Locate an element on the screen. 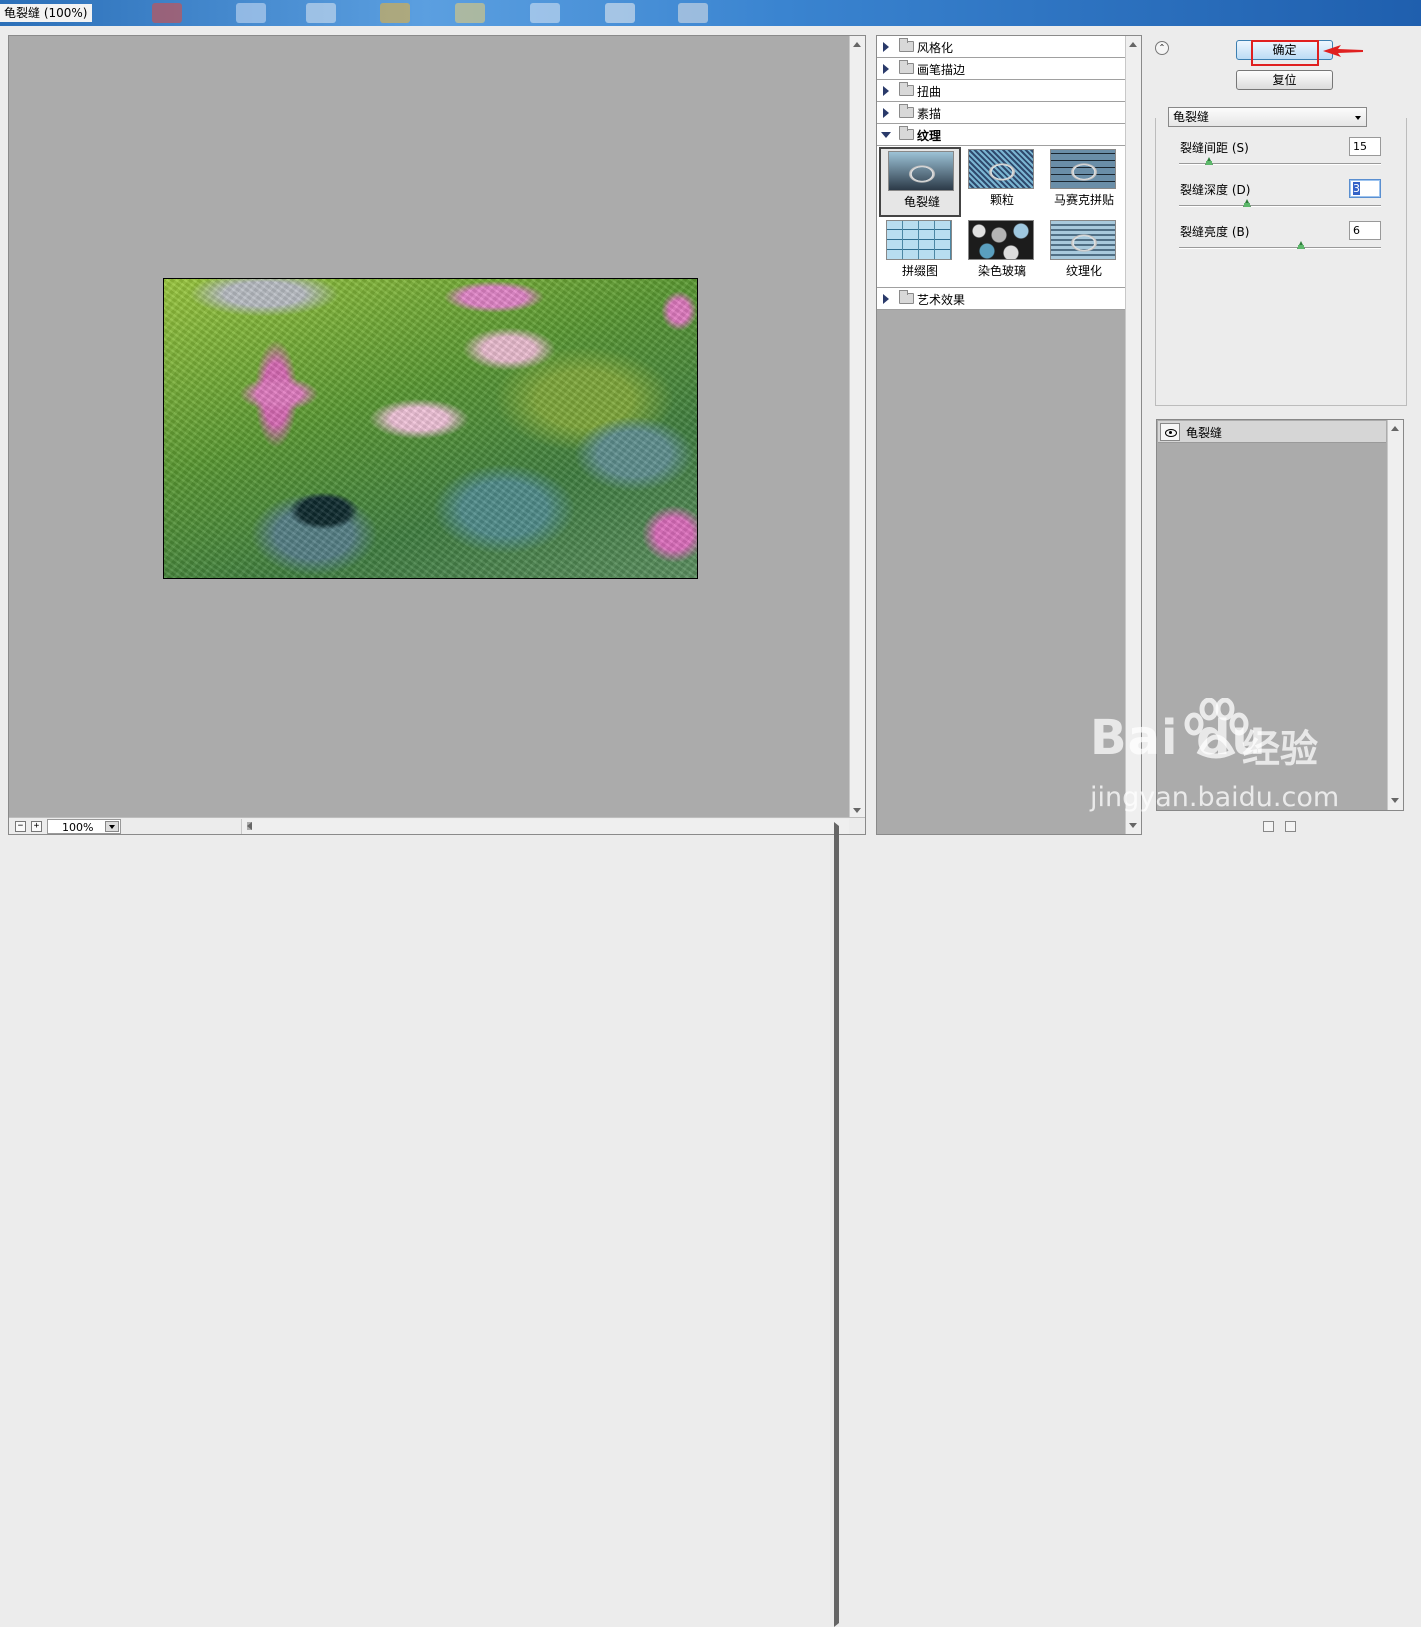 The image size is (1421, 1627). texture-filter-thumbnails: 龟裂缝 颗粒 马赛克拼贴 拼缀图 染色玻璃 纹理化 is located at coordinates (1001, 217).